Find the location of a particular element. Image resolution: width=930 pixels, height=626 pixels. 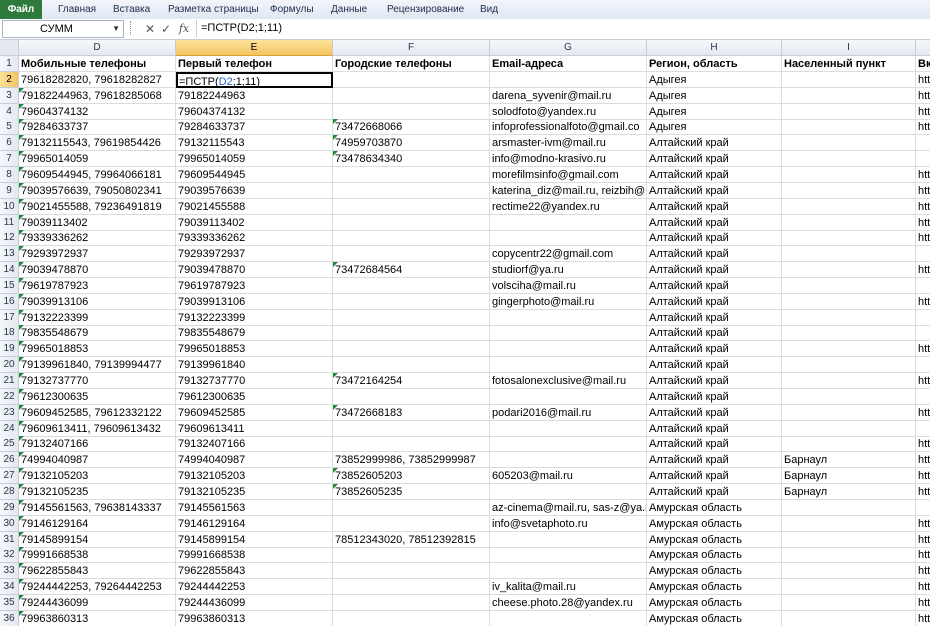

row-header: 28 is located at coordinates (9, 491).